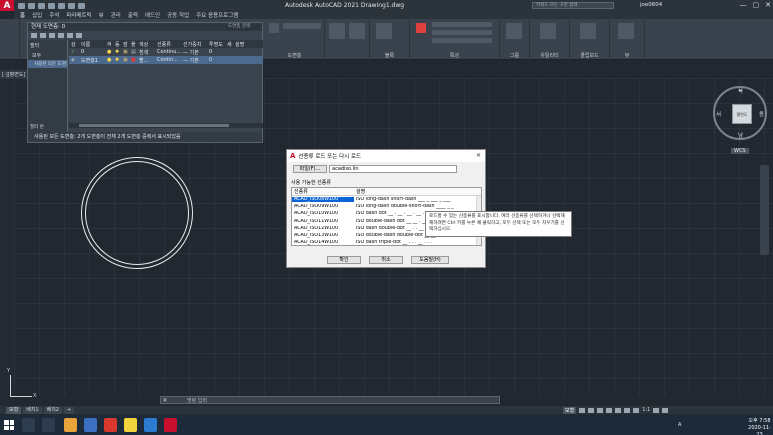  I want to click on viewcube-south: 남, so click(740, 135).